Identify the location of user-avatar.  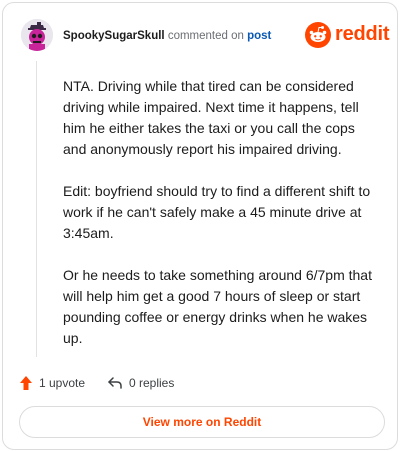
(37, 35).